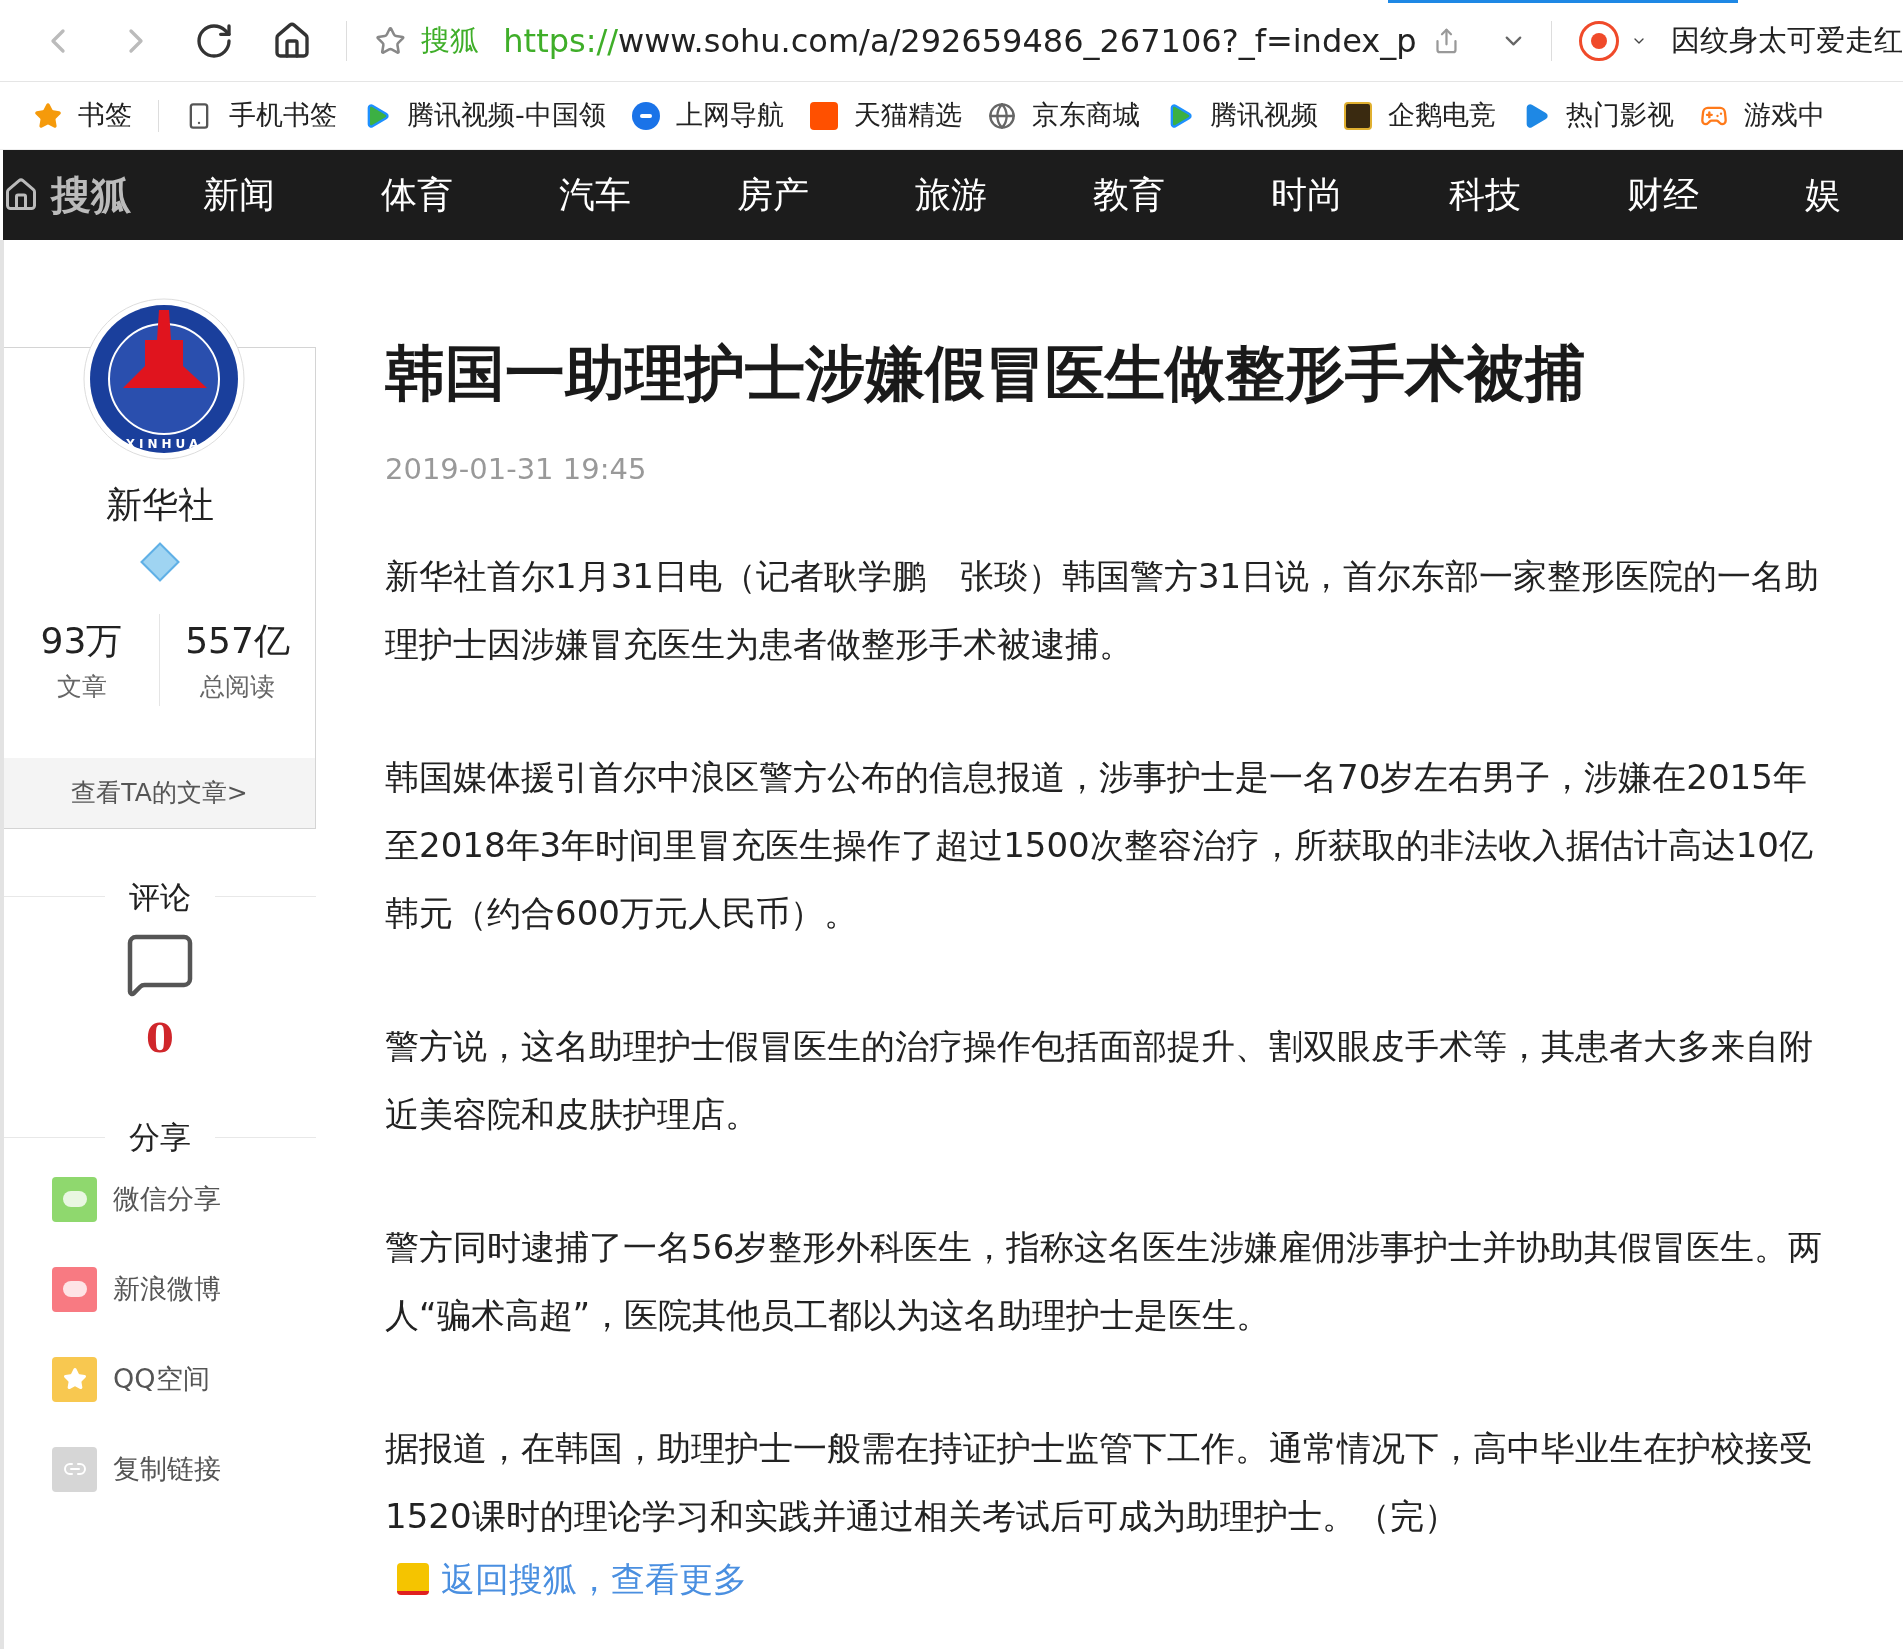  Describe the element at coordinates (985, 373) in the screenshot. I see `article-title: 韩国一助理护士涉嫌假冒医生做整形手术被捕` at that location.